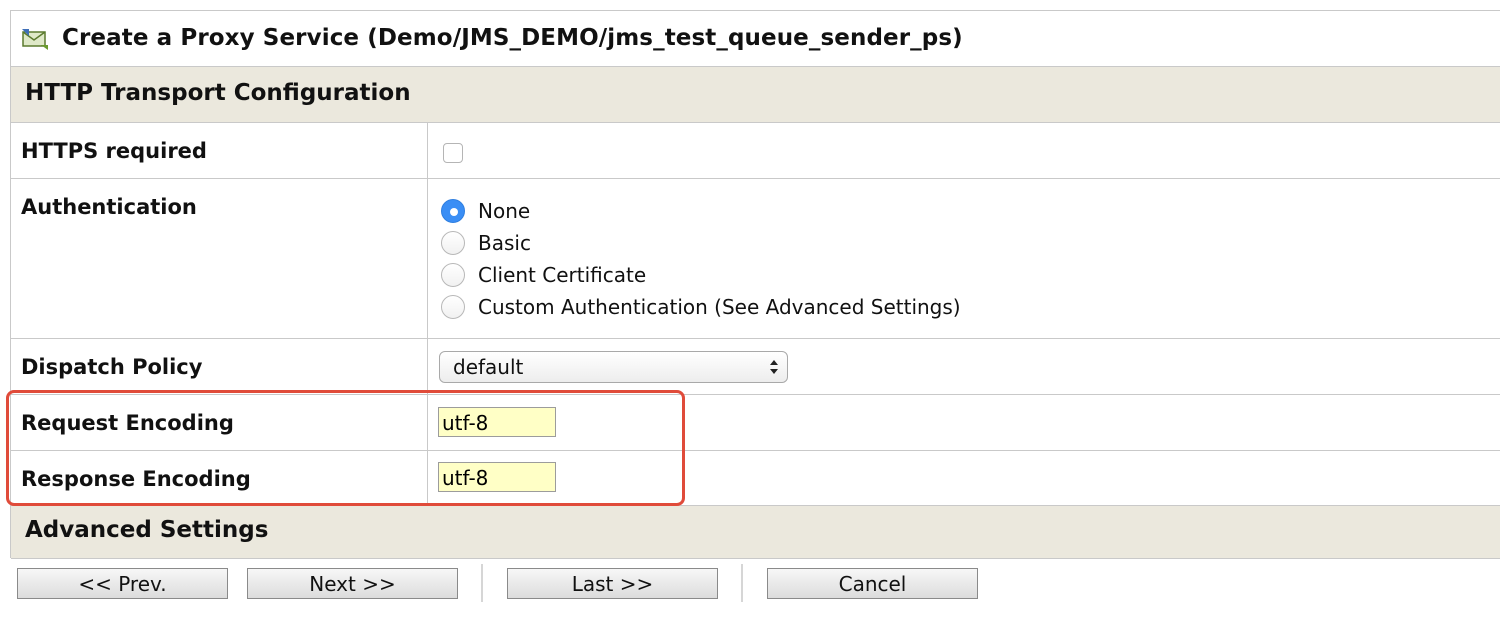 The image size is (1500, 618). What do you see at coordinates (755, 423) in the screenshot?
I see `form-row-request-encoding: Request Encoding` at bounding box center [755, 423].